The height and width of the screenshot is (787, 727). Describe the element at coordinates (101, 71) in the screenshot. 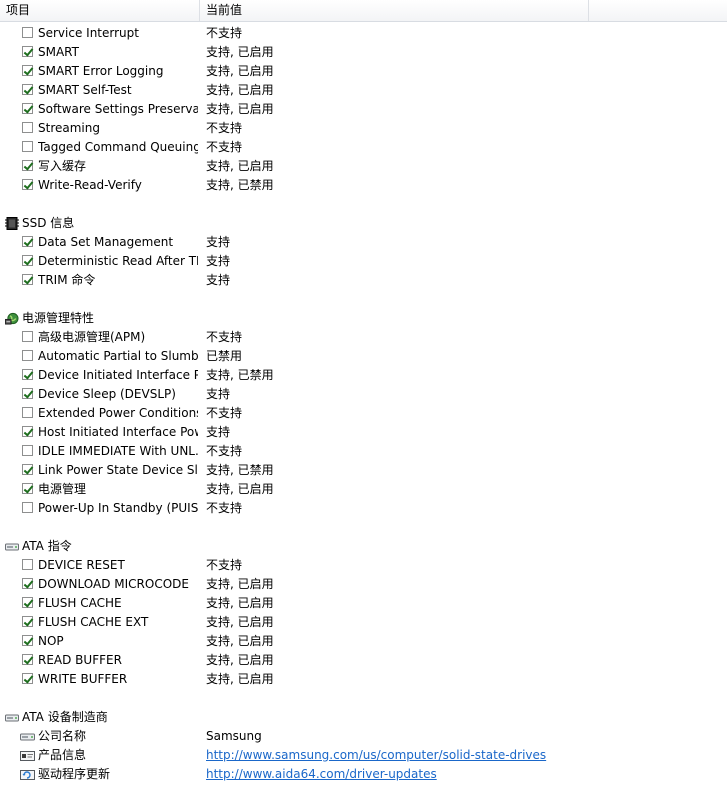

I see `property-label: SMART Error Logging` at that location.